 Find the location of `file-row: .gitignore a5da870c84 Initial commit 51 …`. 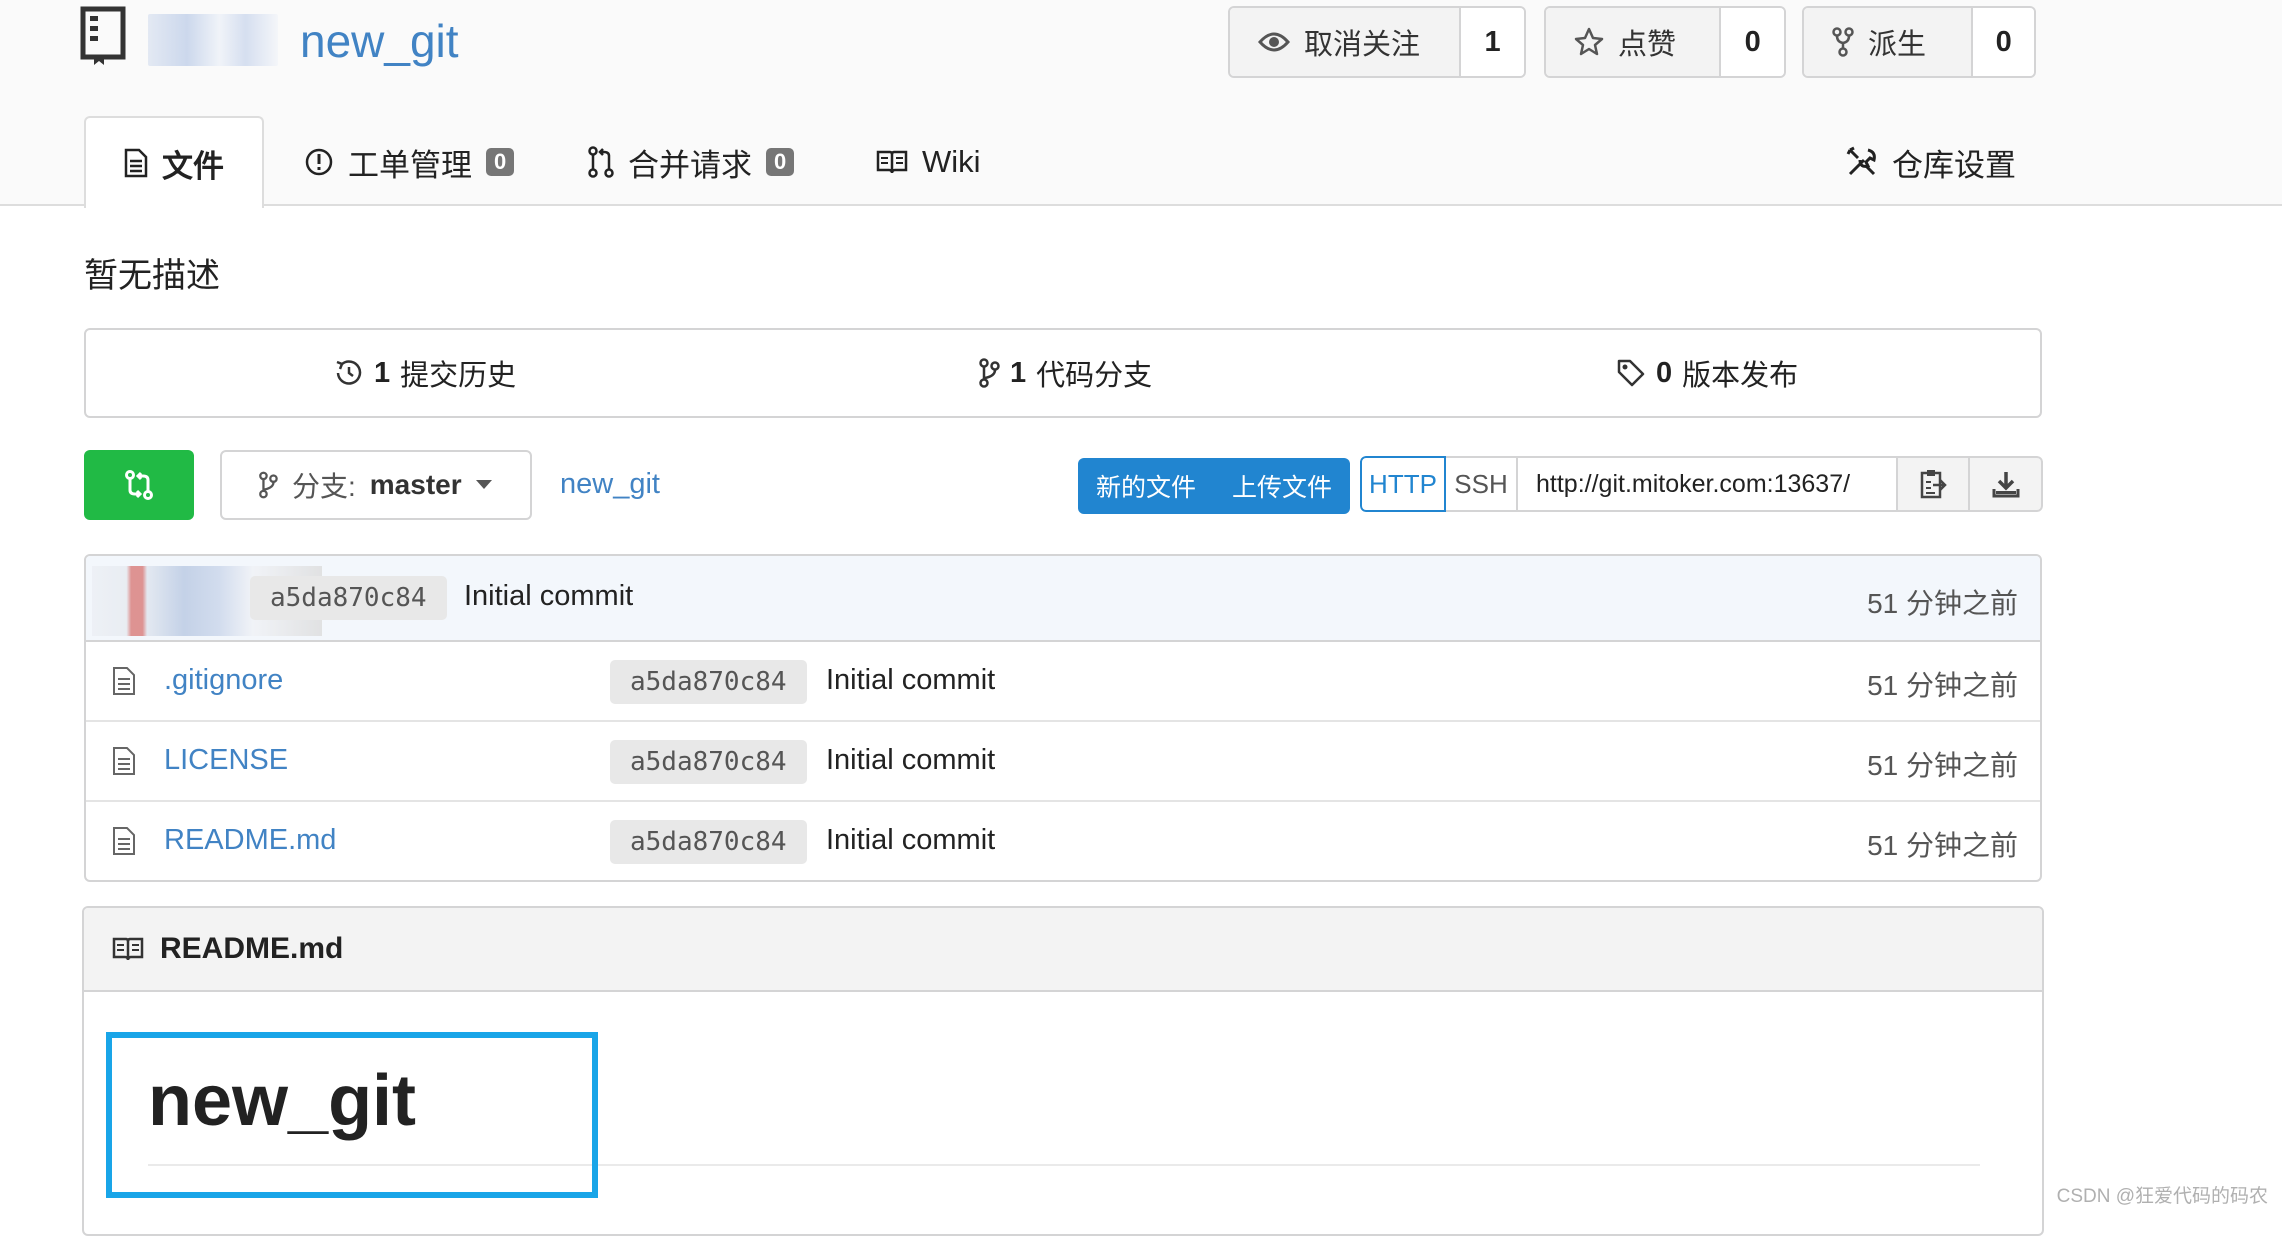

file-row: .gitignore a5da870c84 Initial commit 51 … is located at coordinates (1063, 682).